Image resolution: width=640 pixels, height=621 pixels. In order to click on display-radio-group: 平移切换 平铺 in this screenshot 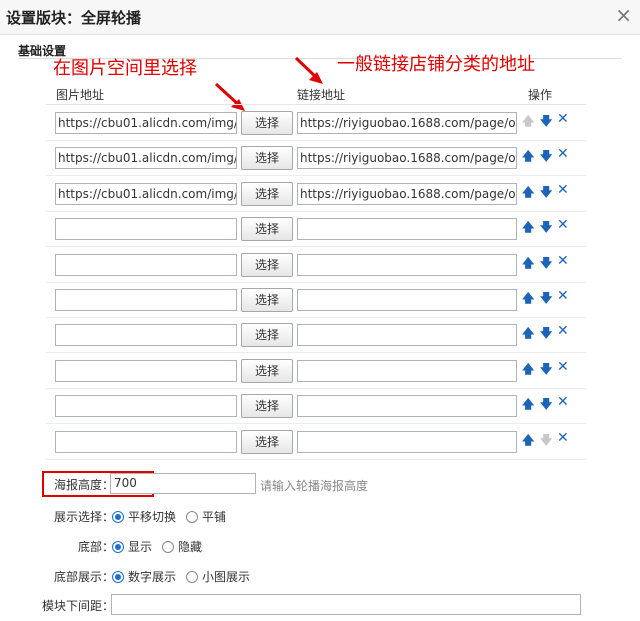, I will do `click(174, 516)`.